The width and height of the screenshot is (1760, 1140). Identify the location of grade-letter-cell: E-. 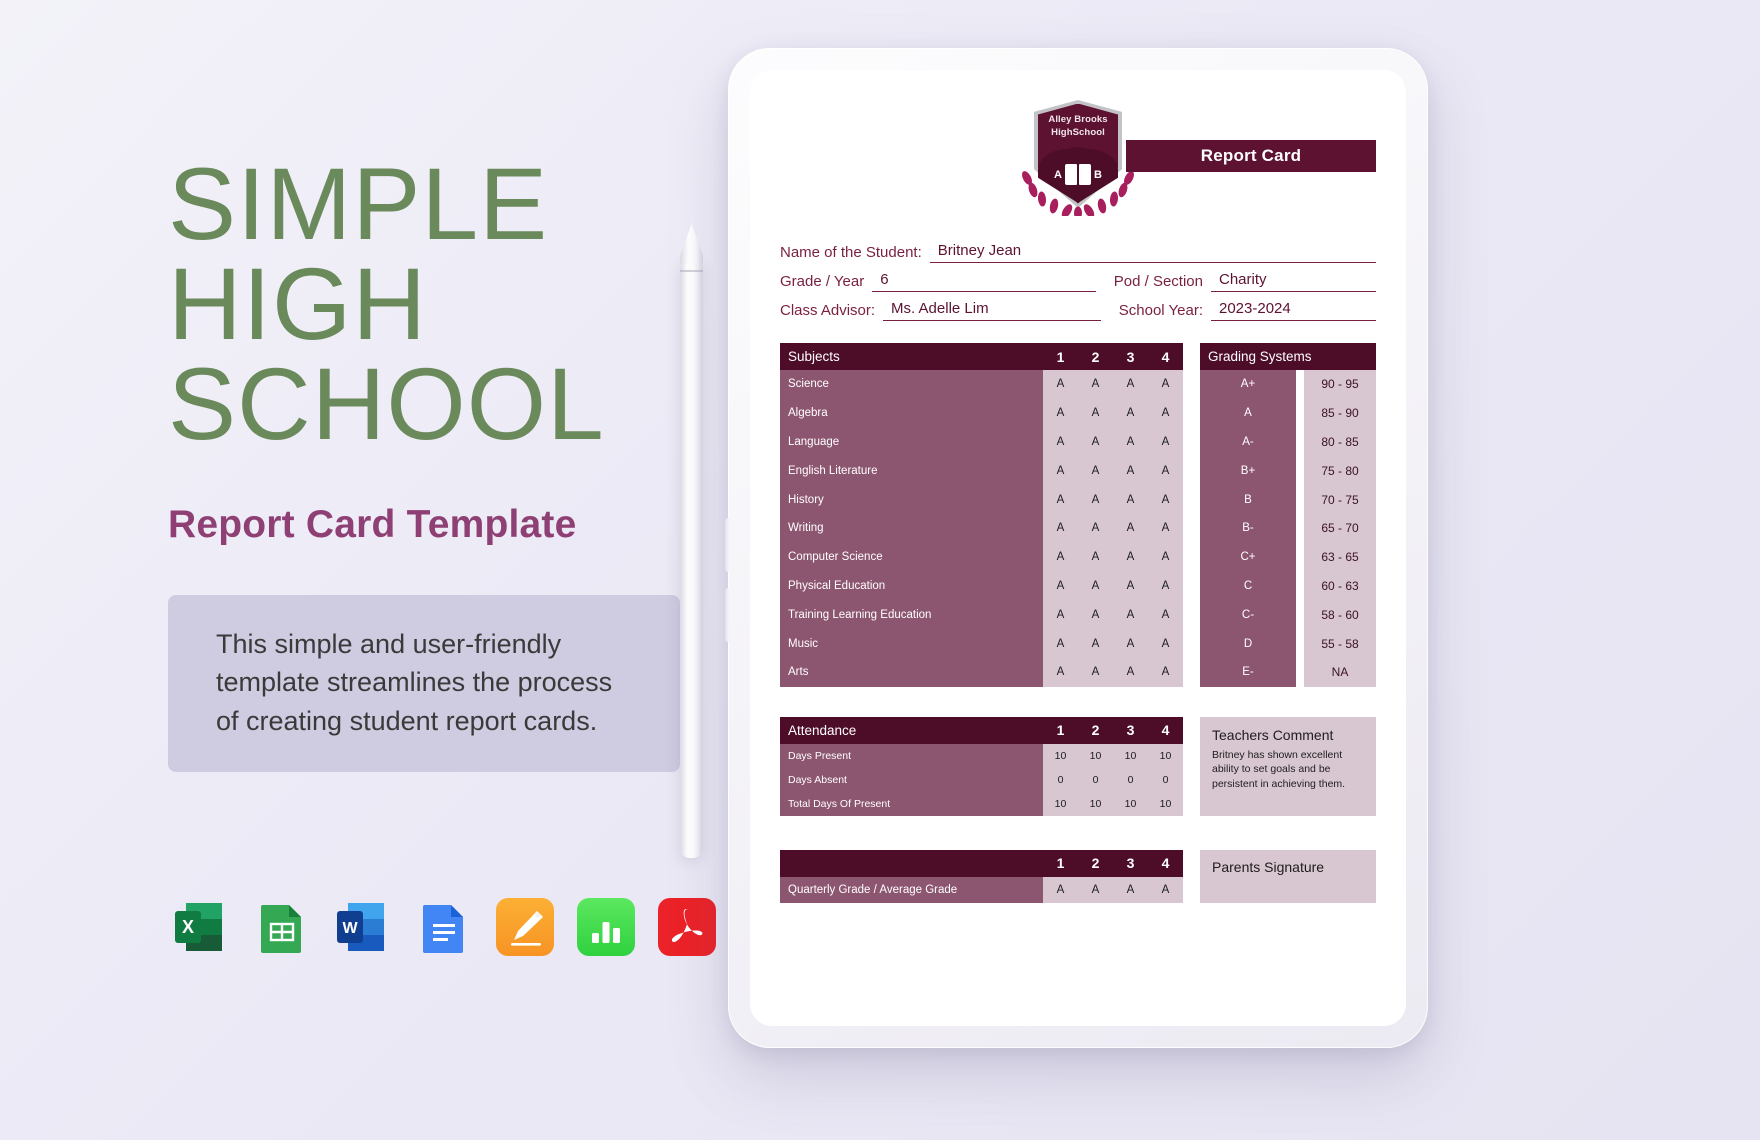
(1248, 672).